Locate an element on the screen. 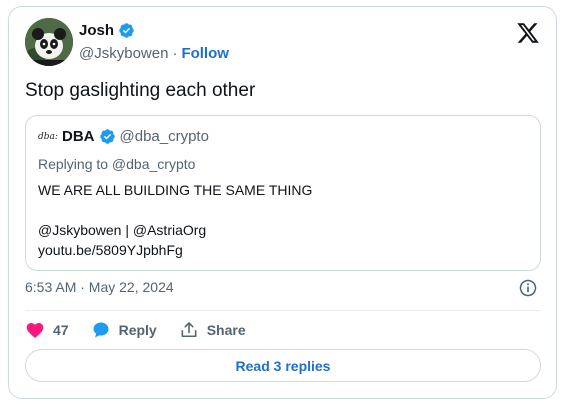  info-icon is located at coordinates (528, 288).